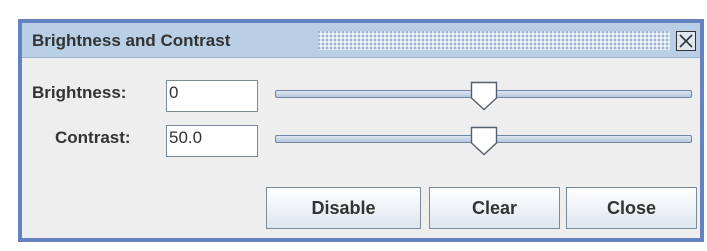  I want to click on brightness-slider-thumb, so click(484, 96).